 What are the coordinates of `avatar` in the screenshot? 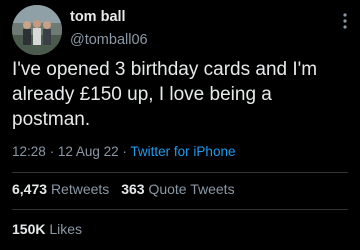 It's located at (37, 30).